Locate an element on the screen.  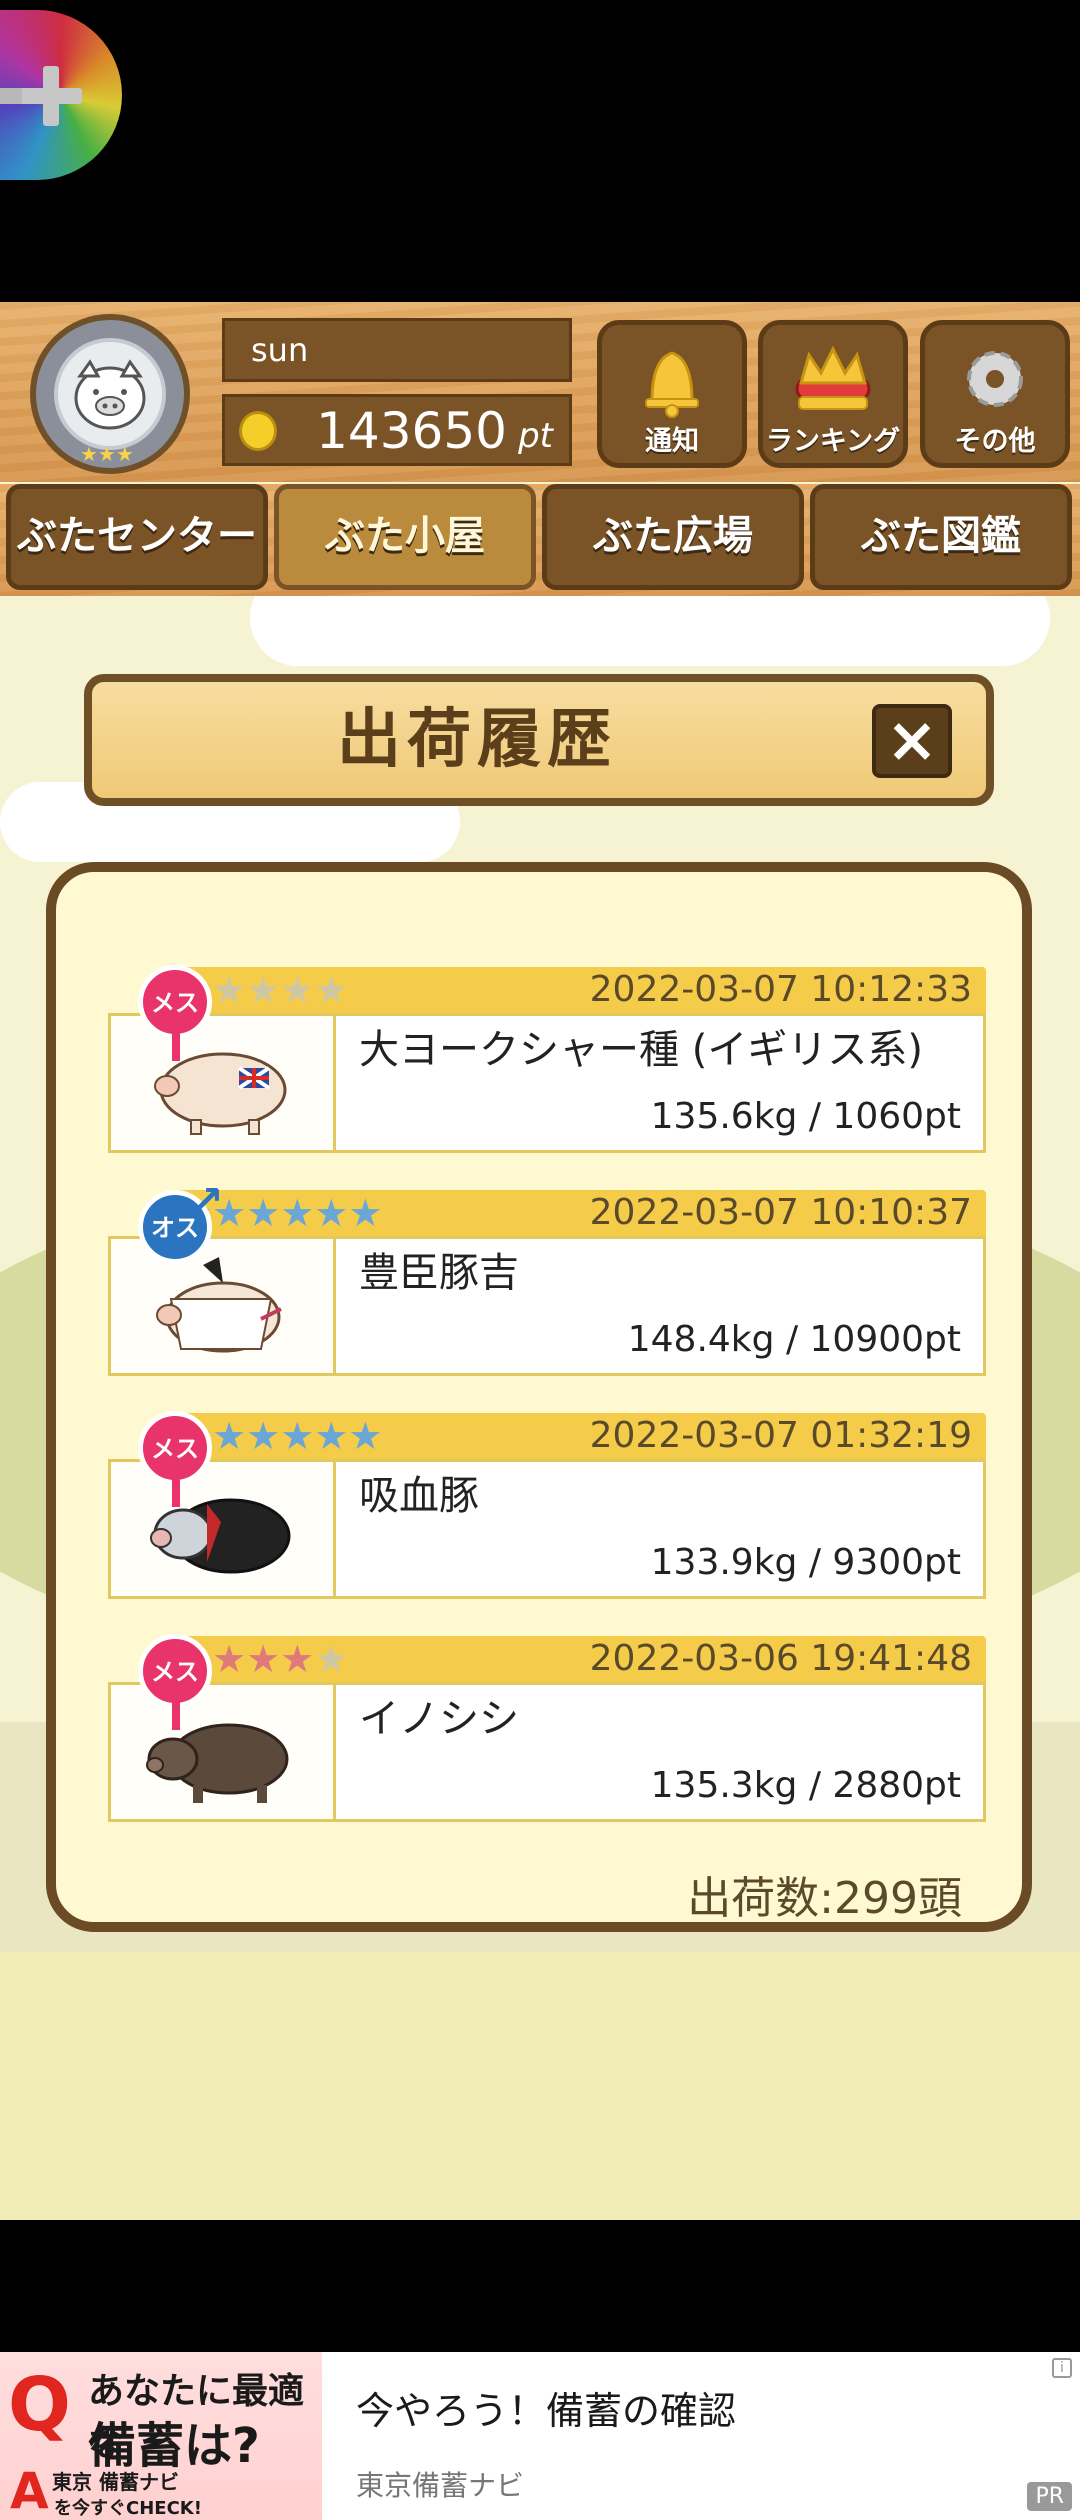
tab-buta-center: ぶたセンター is located at coordinates (137, 537).